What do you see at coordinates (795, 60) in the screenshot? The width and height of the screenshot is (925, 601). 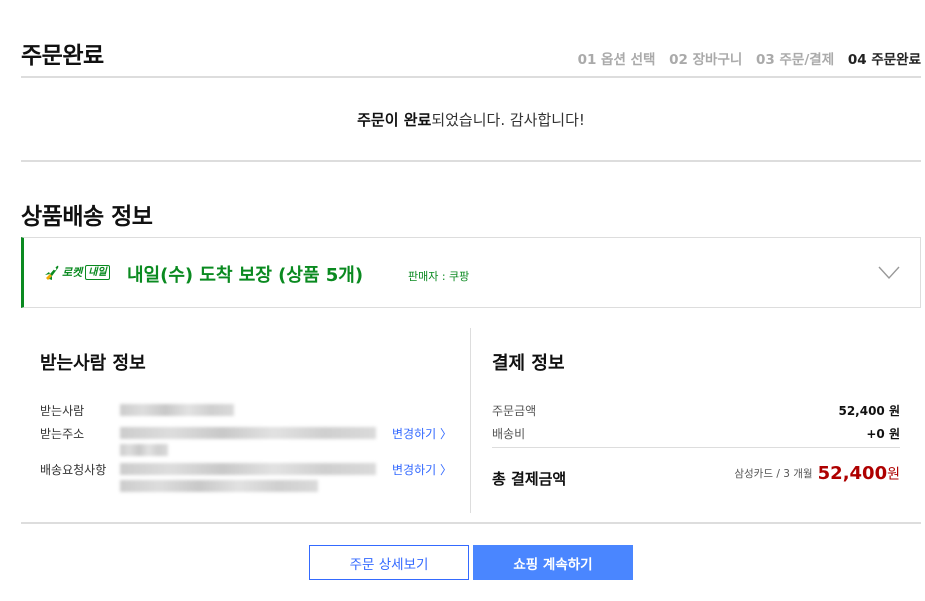 I see `step-checkout: 03 주문/결제` at bounding box center [795, 60].